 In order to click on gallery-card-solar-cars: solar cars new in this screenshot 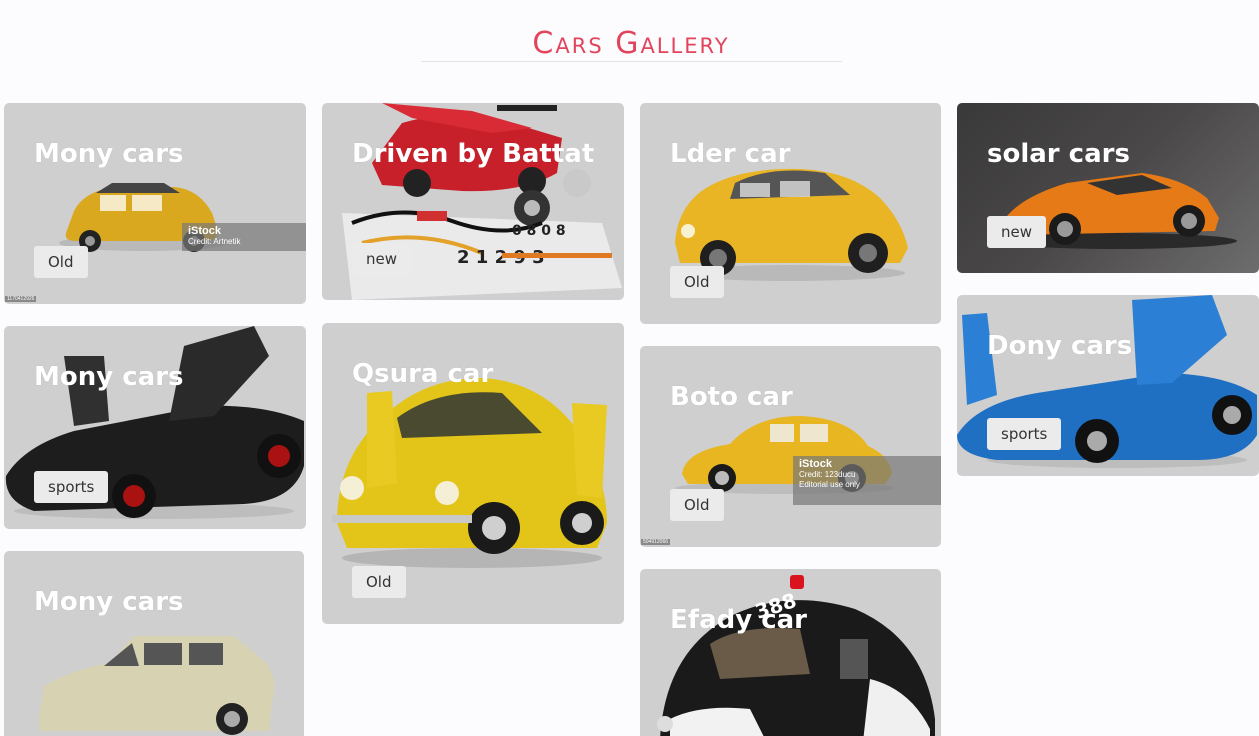, I will do `click(1108, 188)`.